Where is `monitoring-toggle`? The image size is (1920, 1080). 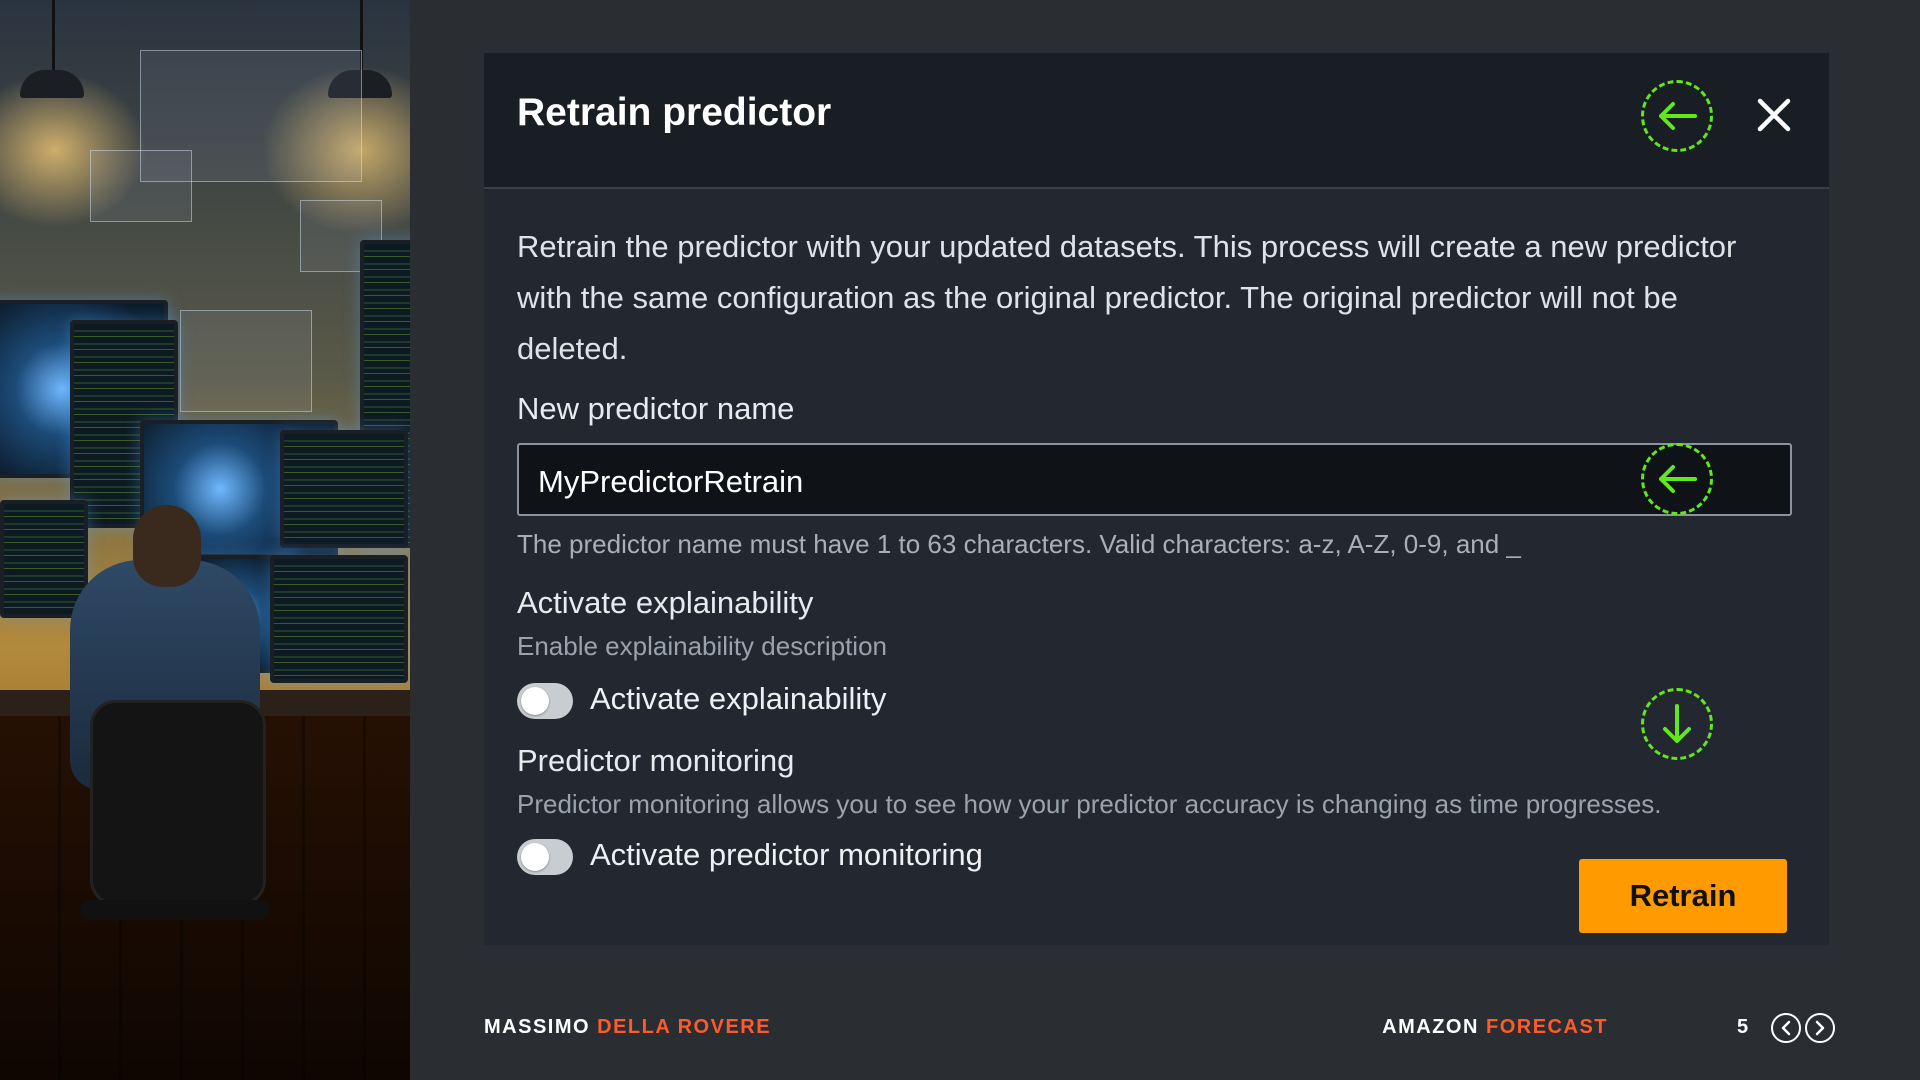
monitoring-toggle is located at coordinates (545, 857).